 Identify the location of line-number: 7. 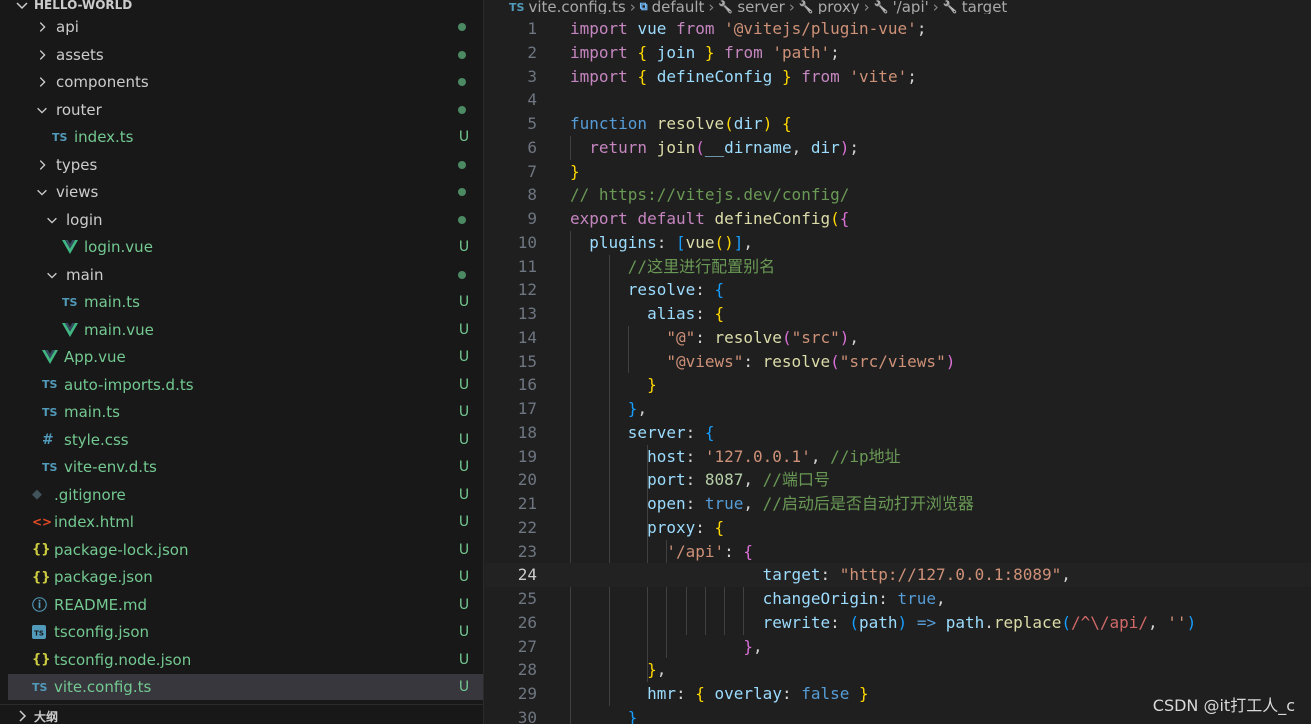
(532, 171).